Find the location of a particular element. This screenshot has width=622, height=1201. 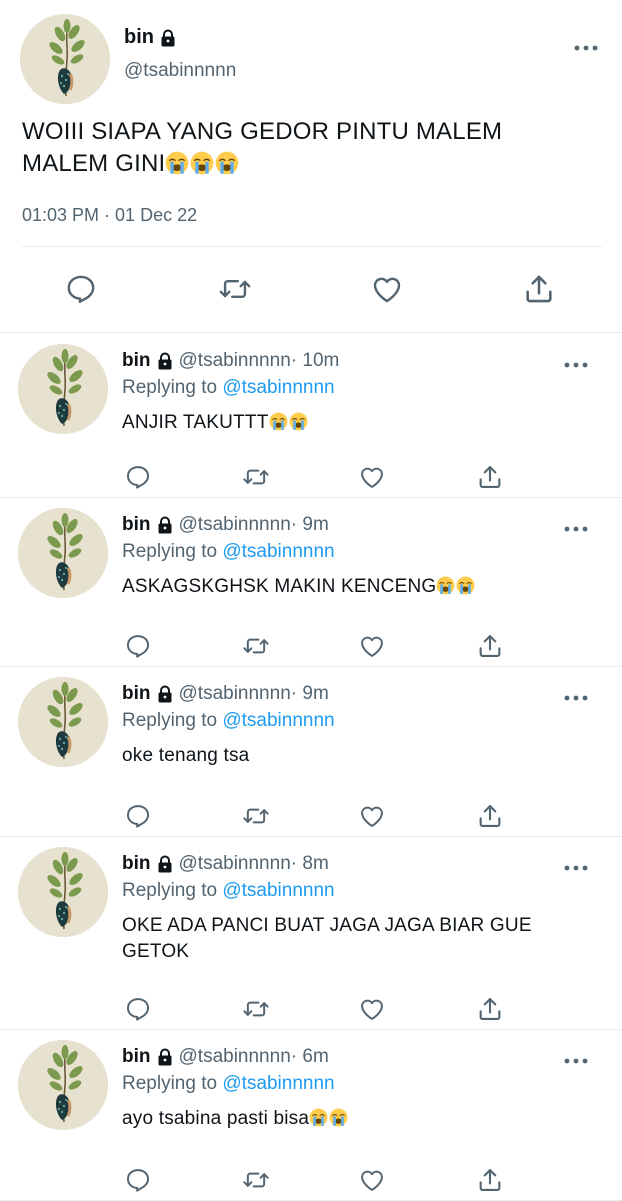

reply-header: bin @tsabinnnnn · 10m is located at coordinates (230, 361).